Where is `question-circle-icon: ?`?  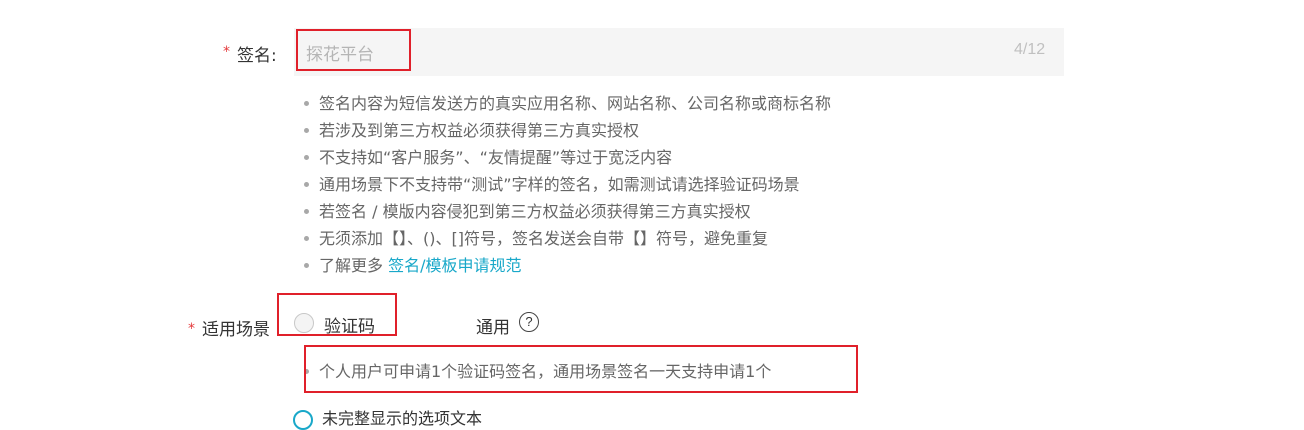
question-circle-icon: ? is located at coordinates (529, 322).